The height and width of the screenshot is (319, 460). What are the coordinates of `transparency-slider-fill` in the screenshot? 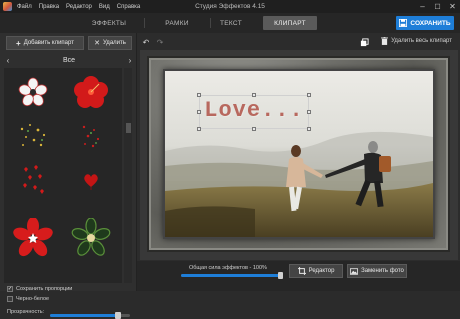 It's located at (84, 315).